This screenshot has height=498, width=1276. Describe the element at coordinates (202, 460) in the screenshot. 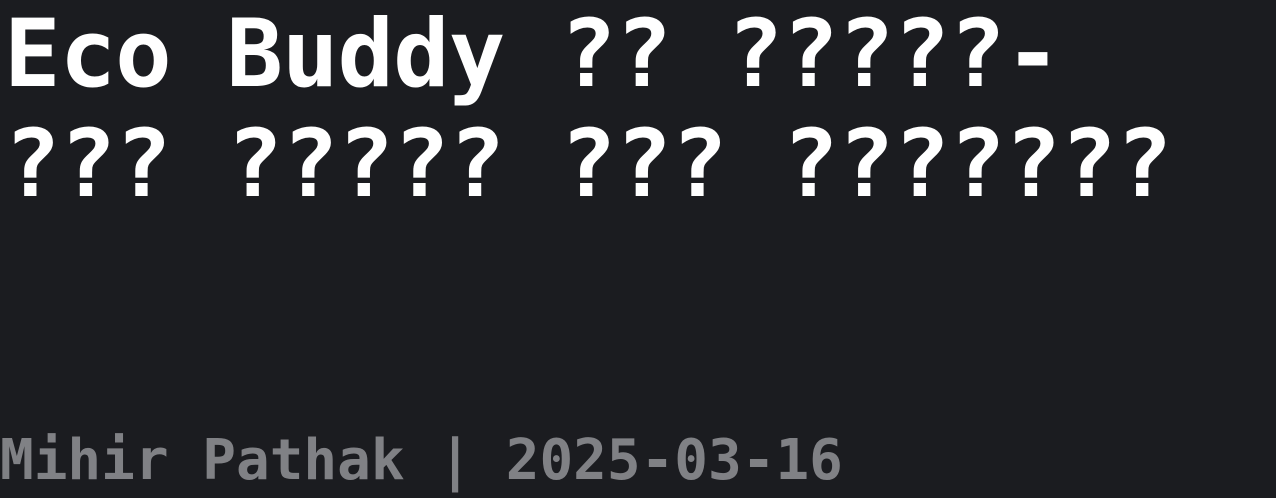

I see `author-name: Mihir Pathak` at that location.